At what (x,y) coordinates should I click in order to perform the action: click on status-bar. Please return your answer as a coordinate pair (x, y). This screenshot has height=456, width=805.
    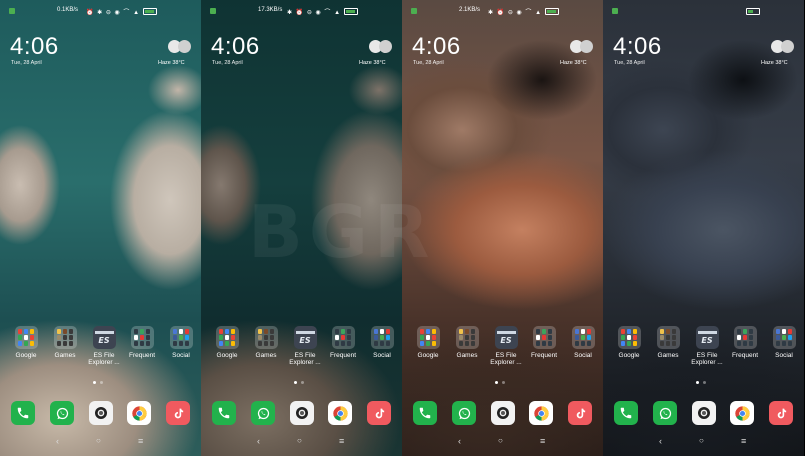
    Looking at the image, I should click on (703, 13).